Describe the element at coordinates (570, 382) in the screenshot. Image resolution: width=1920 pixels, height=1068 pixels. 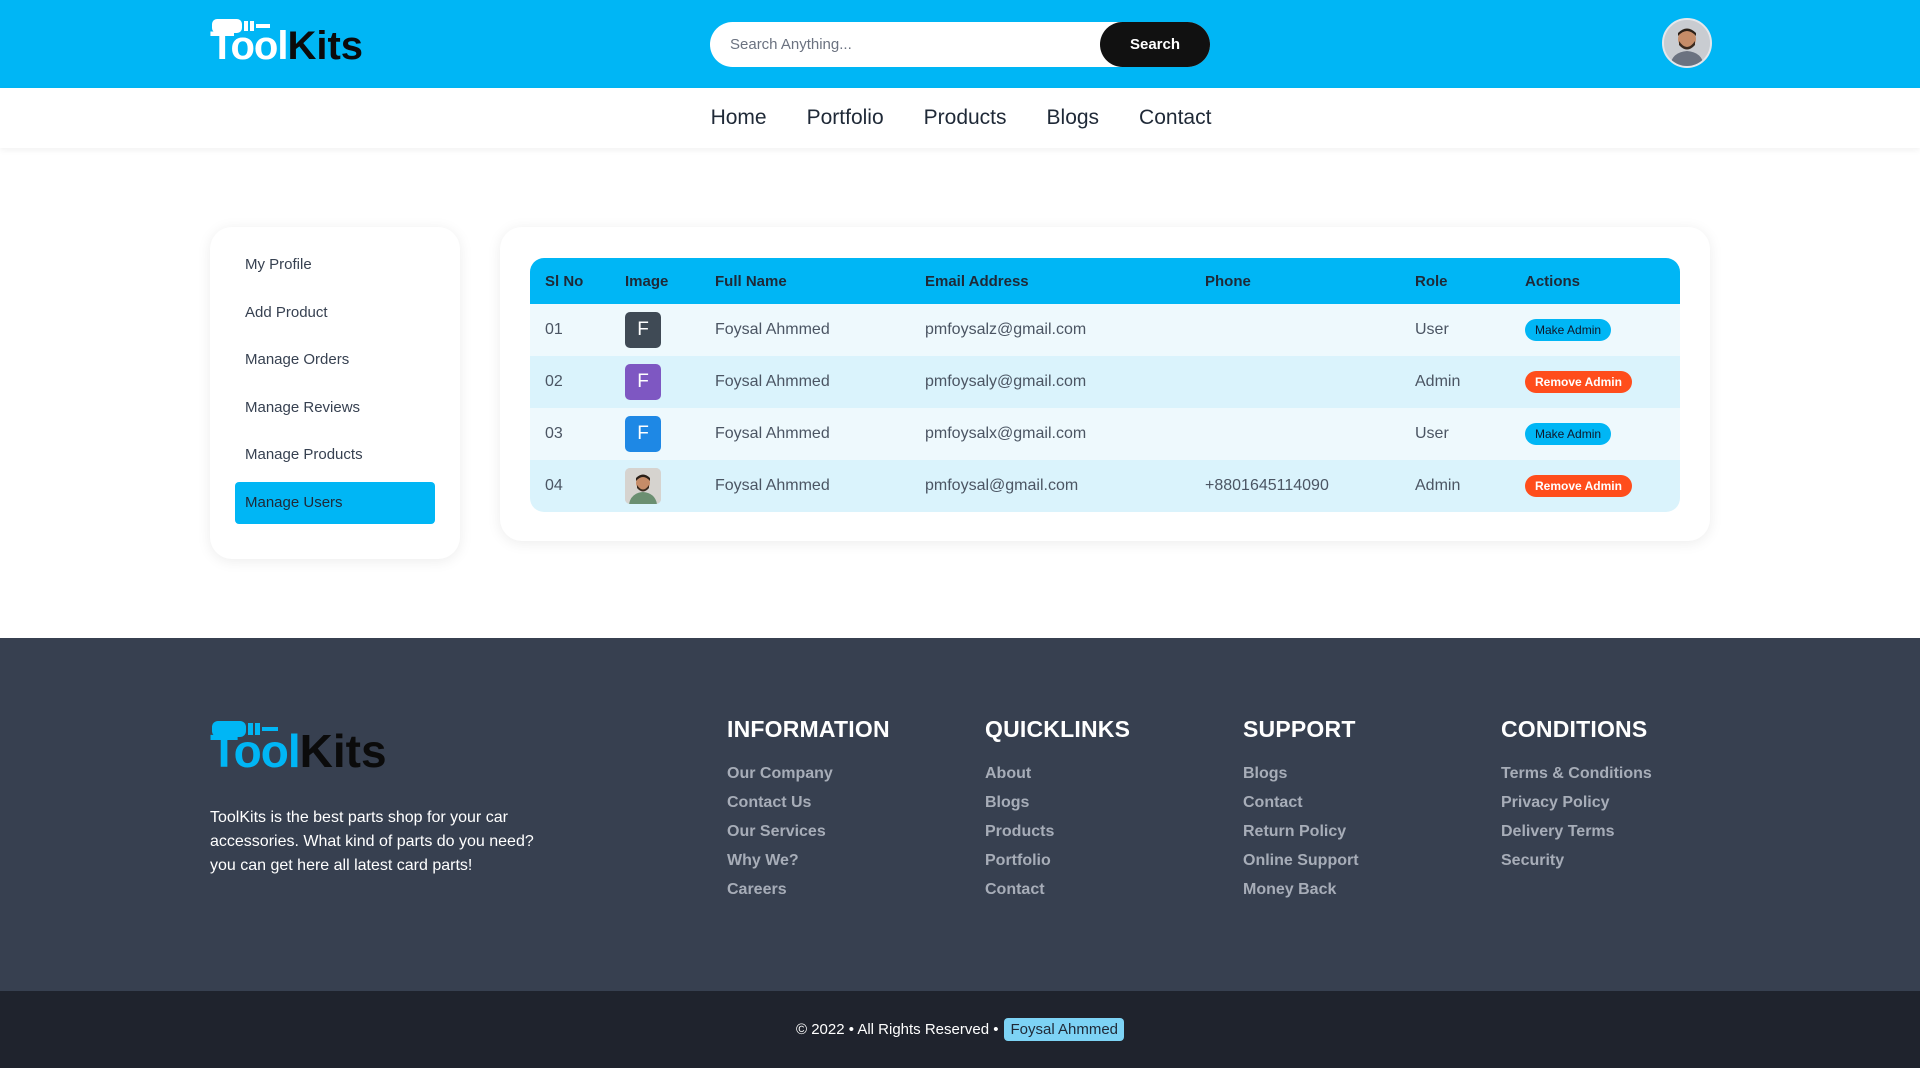
I see `cell-sl: 02` at that location.